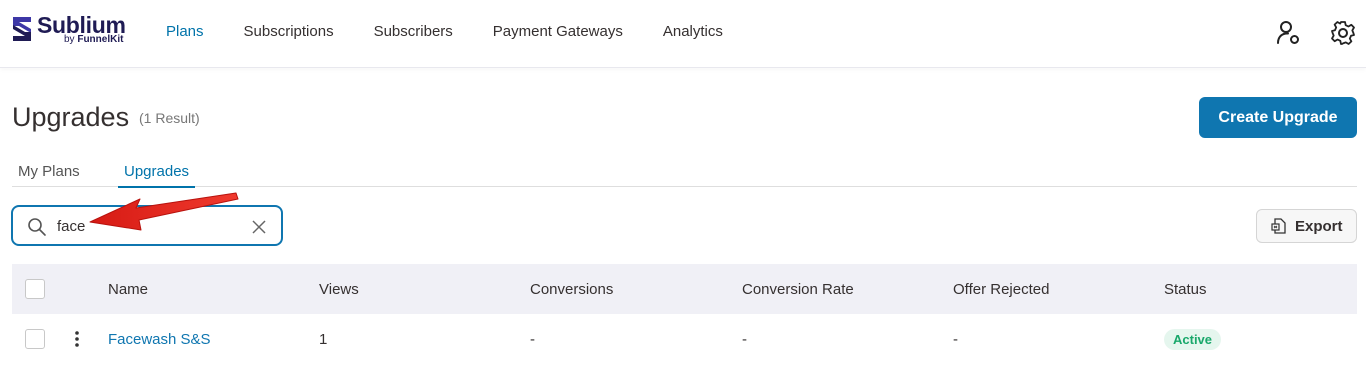 The height and width of the screenshot is (371, 1366). I want to click on row-conversions: -, so click(532, 339).